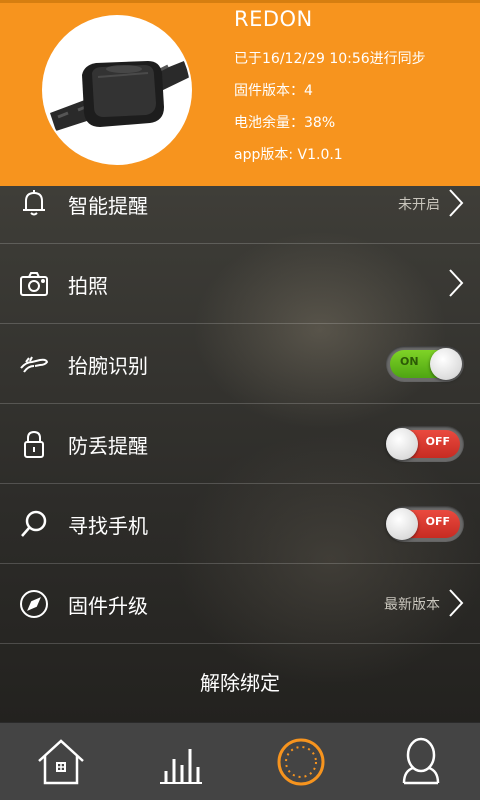  What do you see at coordinates (108, 366) in the screenshot?
I see `wrist-raise-label: 抬腕识别` at bounding box center [108, 366].